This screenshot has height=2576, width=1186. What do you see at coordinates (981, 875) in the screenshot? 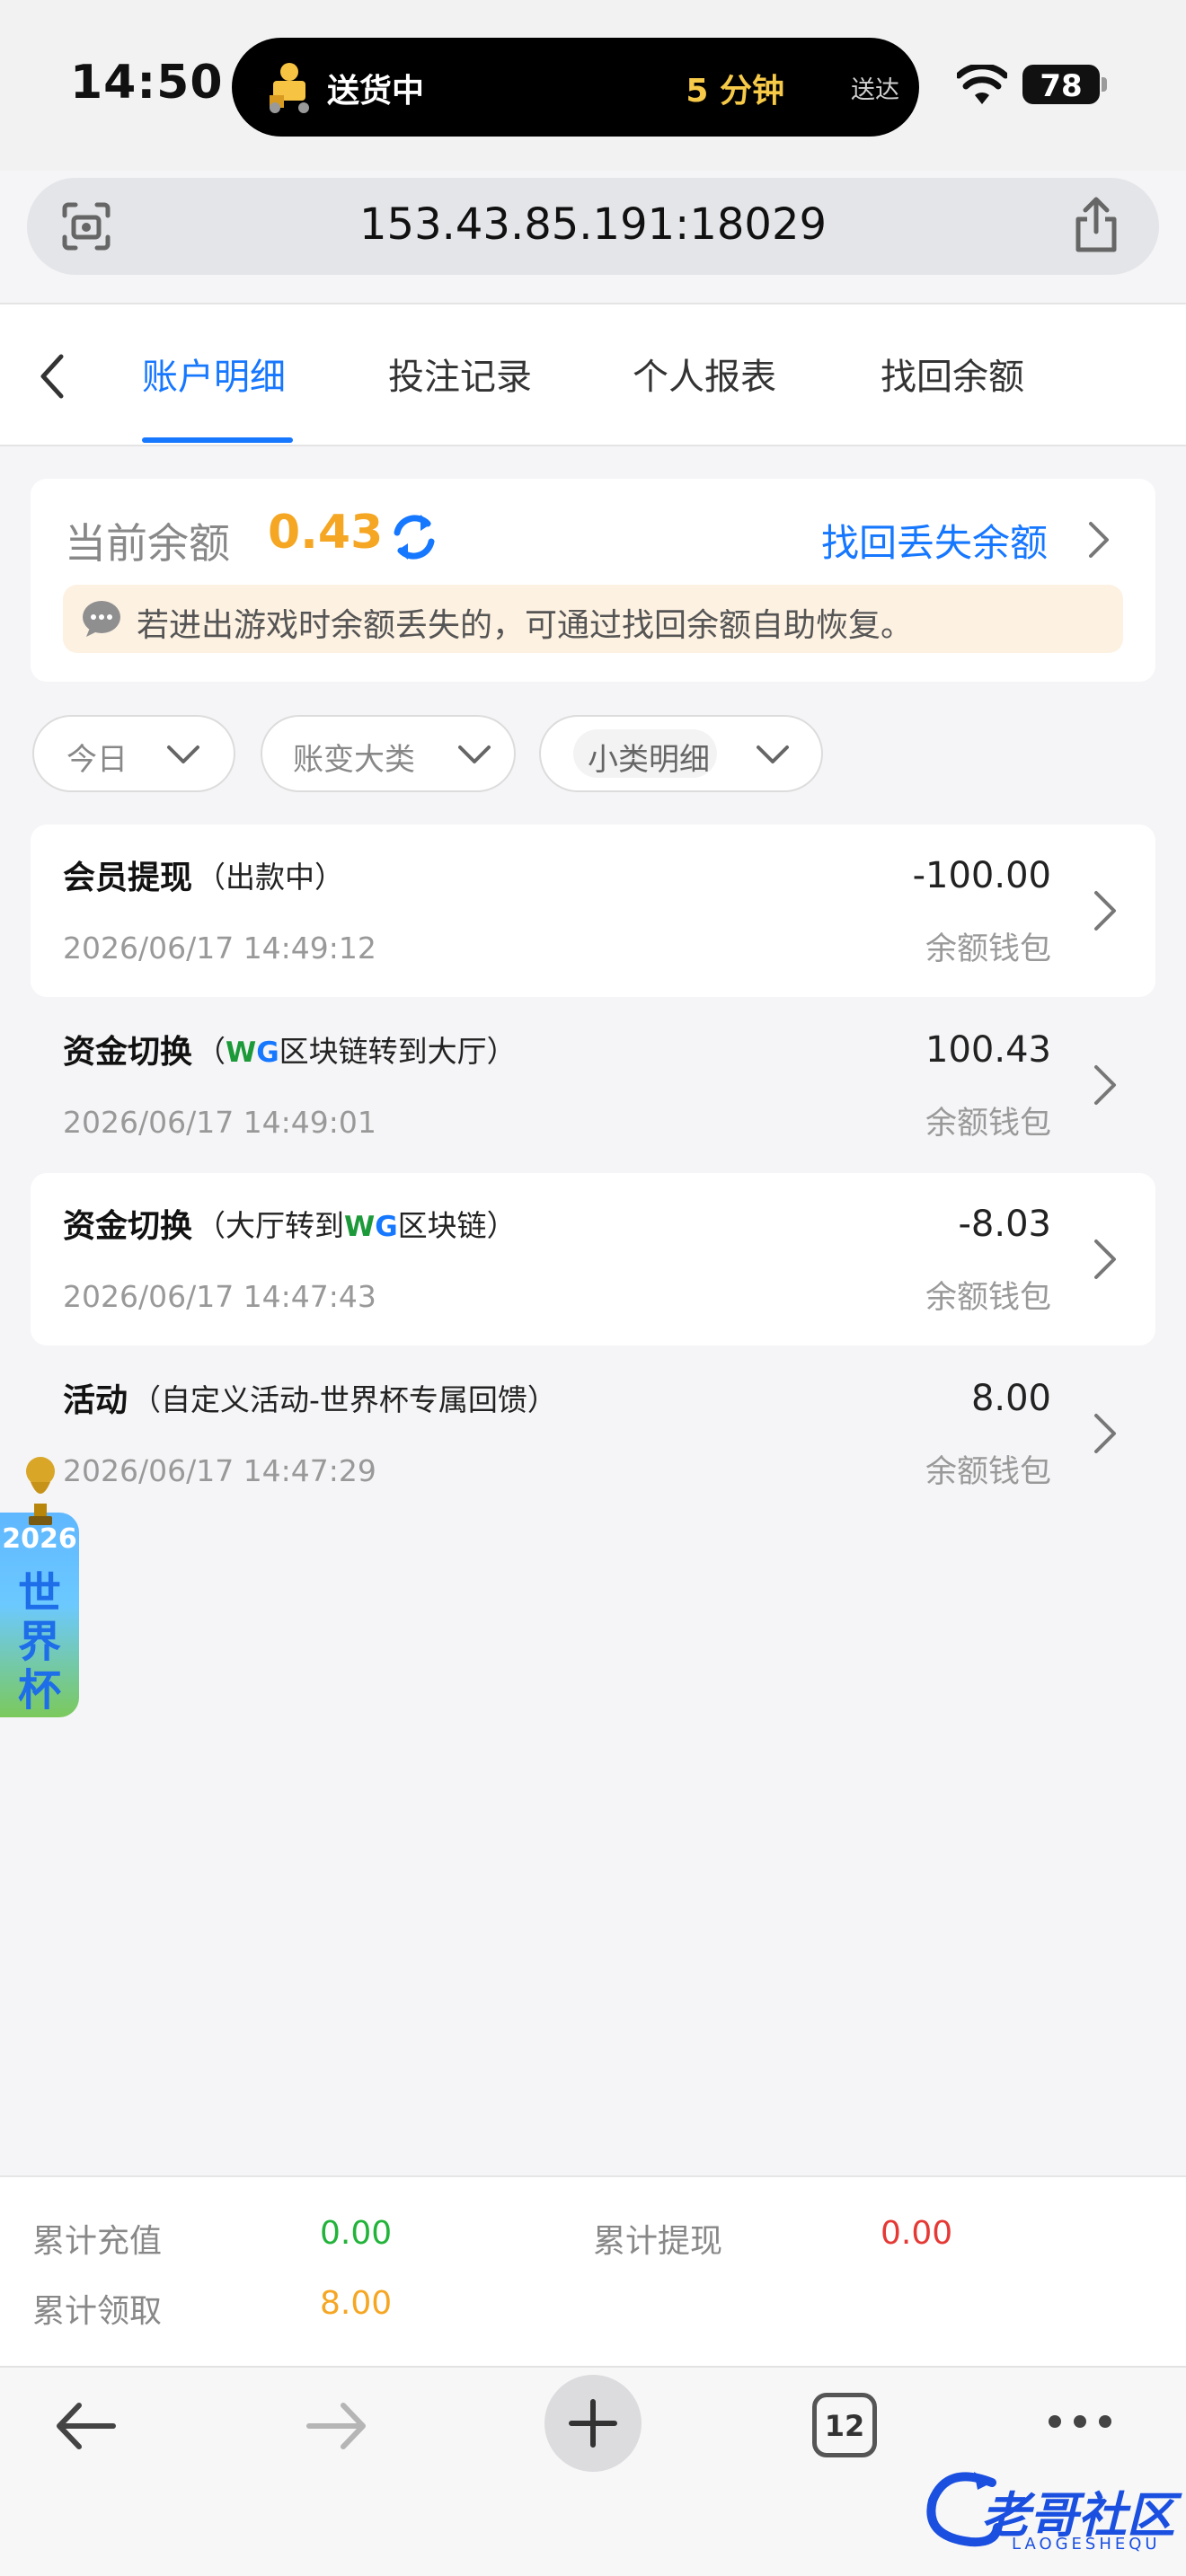
I see `record-amount: -100.00` at bounding box center [981, 875].